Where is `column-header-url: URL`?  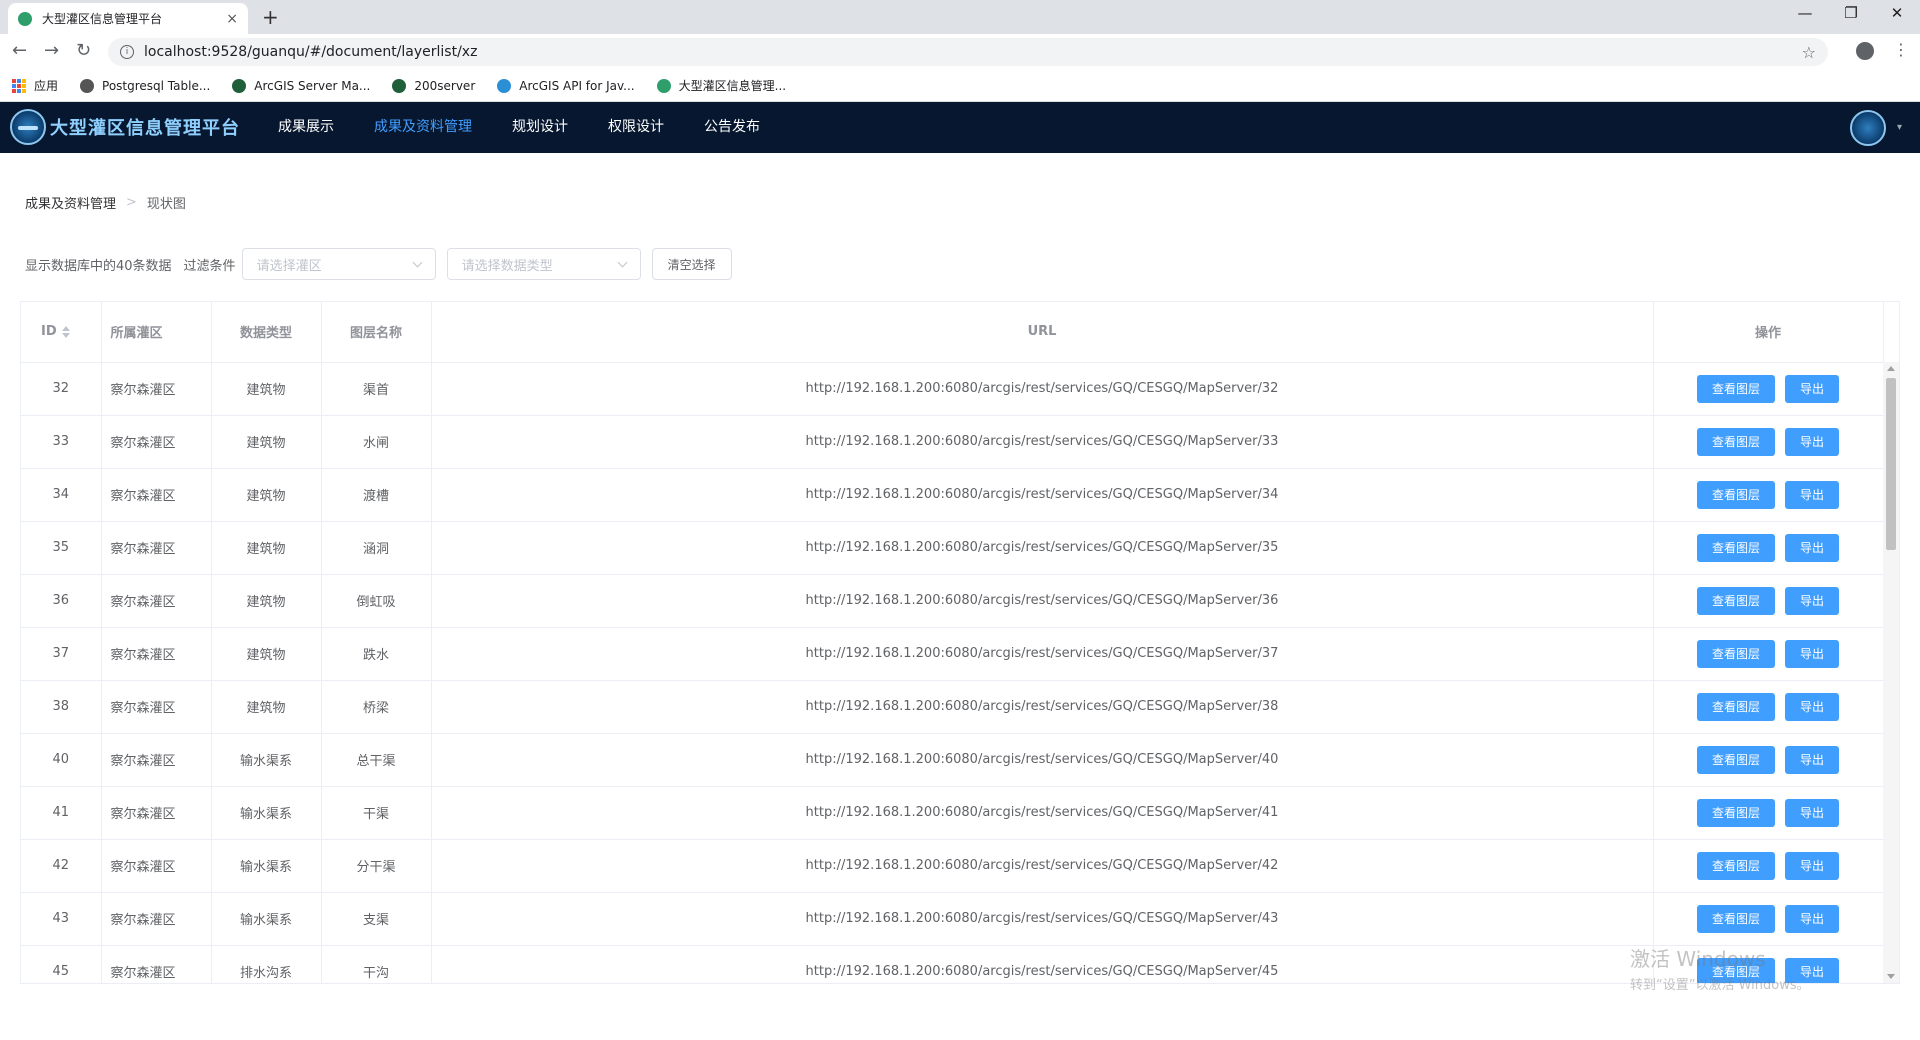 column-header-url: URL is located at coordinates (1042, 332).